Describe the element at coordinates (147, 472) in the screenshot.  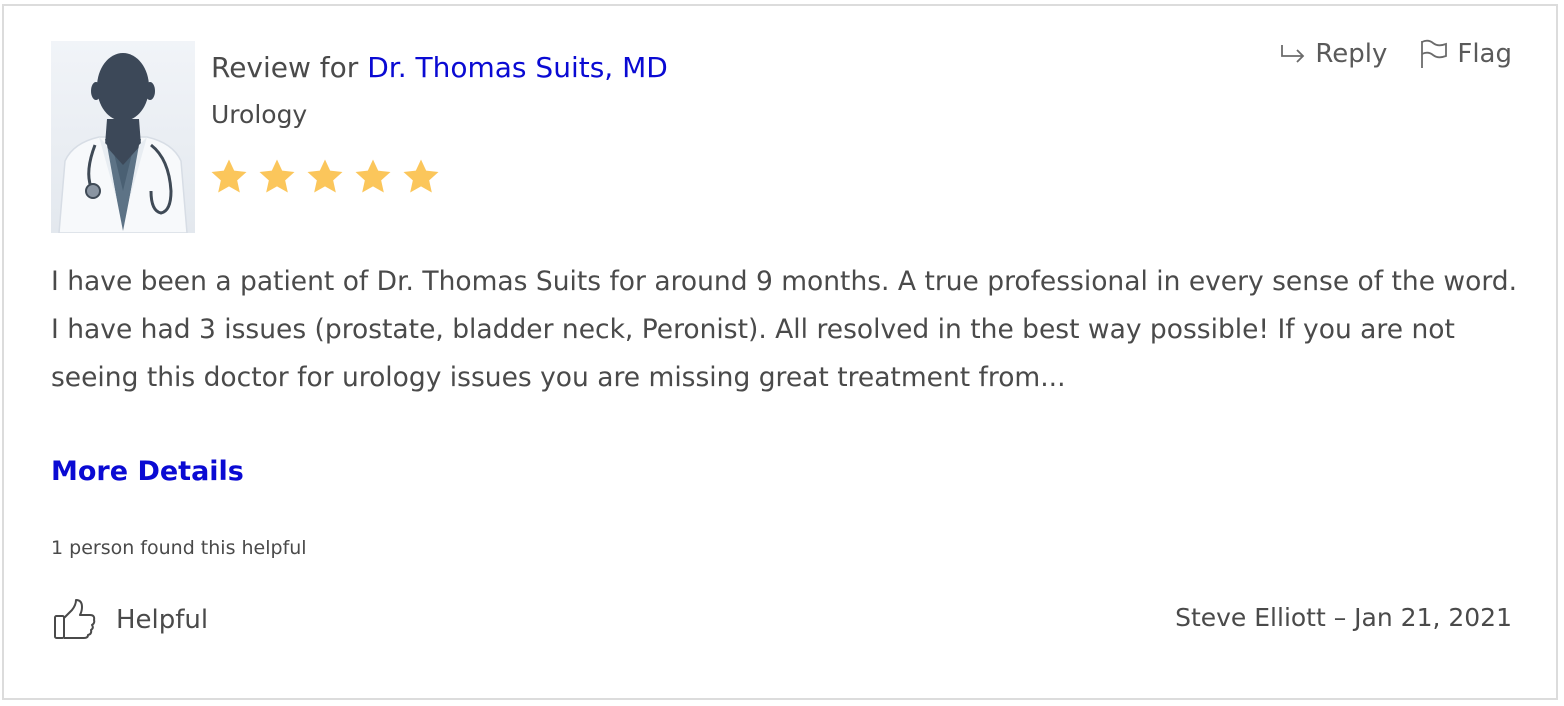
I see `more-details-link: More Details` at that location.